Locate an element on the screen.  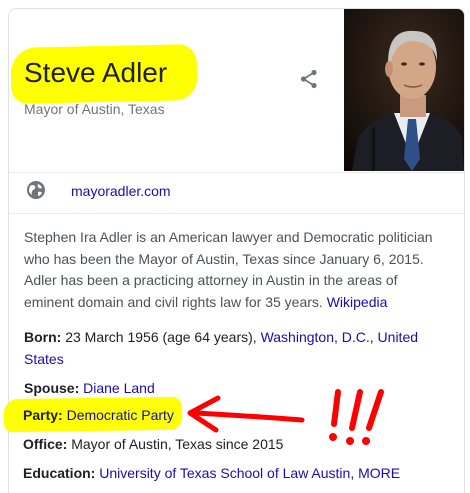
fact-label: Education: is located at coordinates (59, 473).